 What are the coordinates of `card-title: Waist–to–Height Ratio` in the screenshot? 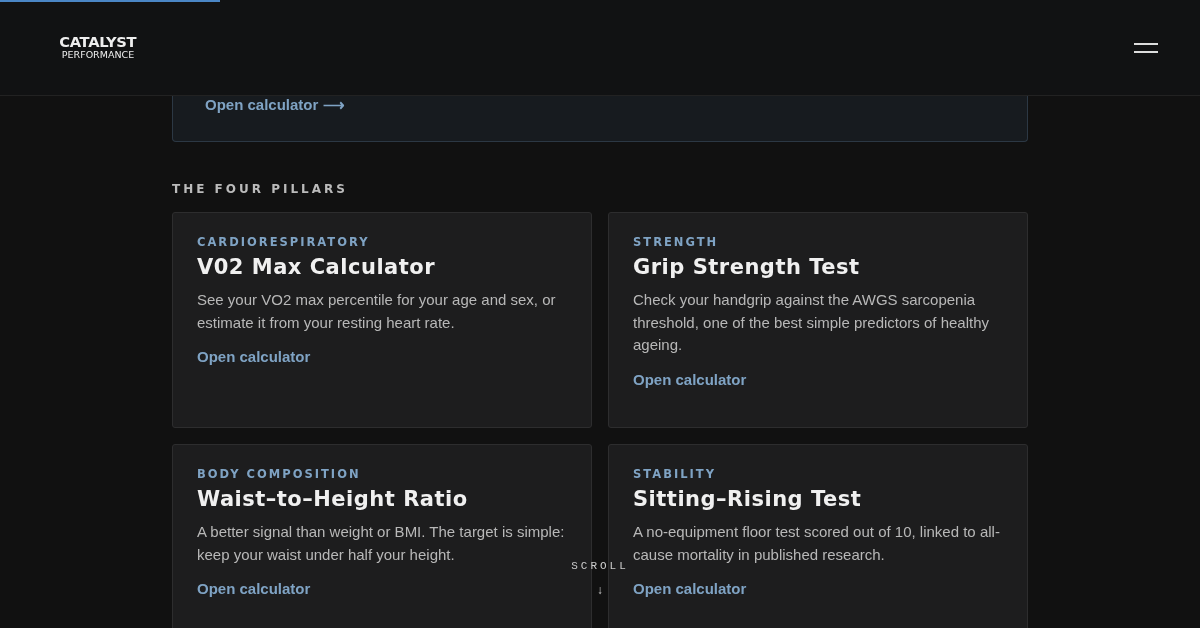 It's located at (332, 499).